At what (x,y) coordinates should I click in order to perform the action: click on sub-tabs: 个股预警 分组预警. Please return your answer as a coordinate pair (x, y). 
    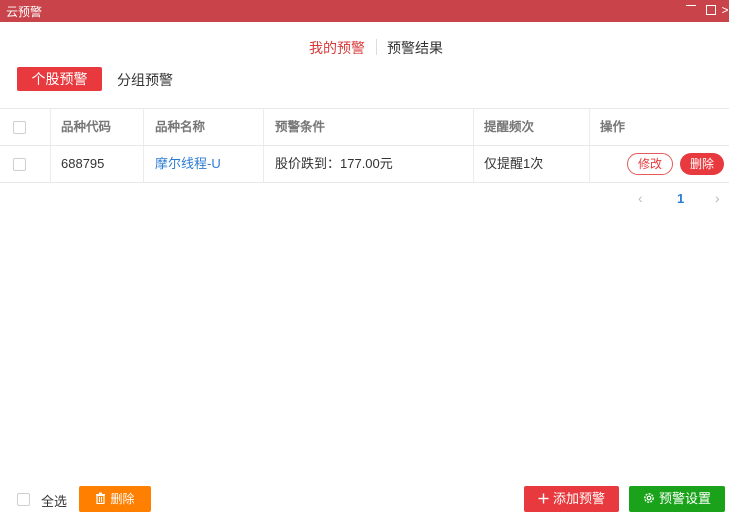
    Looking at the image, I should click on (200, 79).